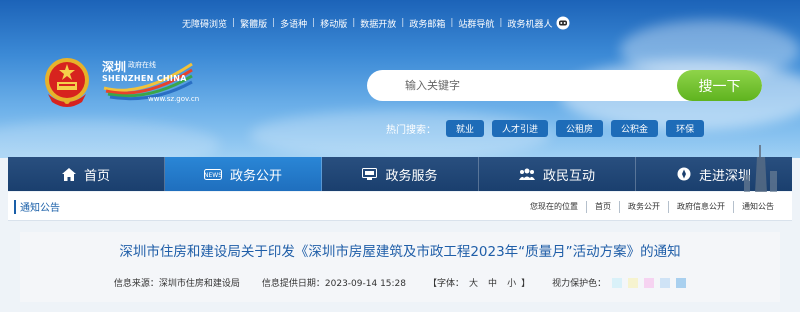 Image resolution: width=800 pixels, height=312 pixels. Describe the element at coordinates (176, 284) in the screenshot. I see `article-source: 信息来源：深圳市住房和建设局` at that location.